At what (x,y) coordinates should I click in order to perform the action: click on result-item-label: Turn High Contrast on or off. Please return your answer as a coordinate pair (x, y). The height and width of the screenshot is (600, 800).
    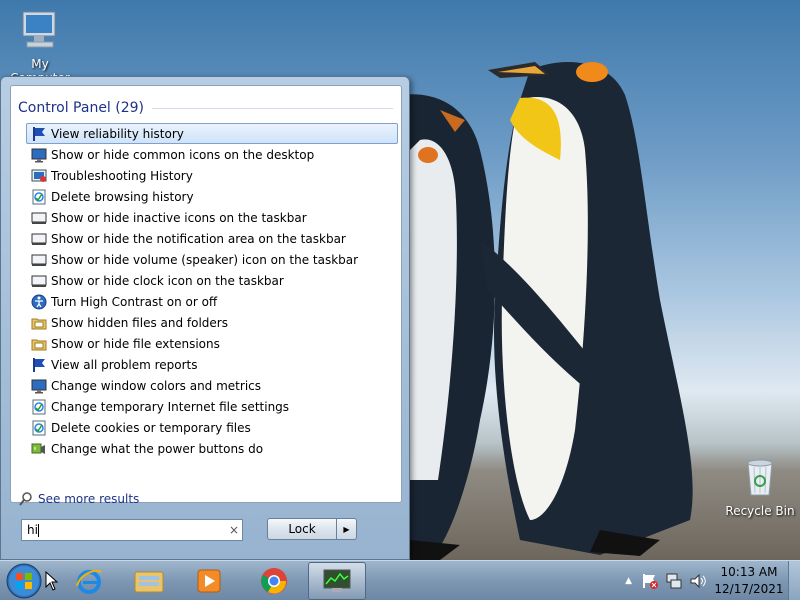
    Looking at the image, I should click on (134, 301).